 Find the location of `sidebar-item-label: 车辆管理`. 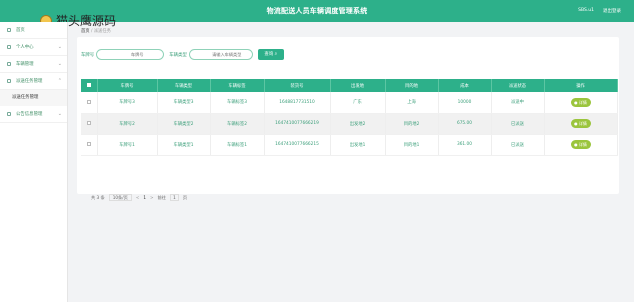

sidebar-item-label: 车辆管理 is located at coordinates (25, 64).